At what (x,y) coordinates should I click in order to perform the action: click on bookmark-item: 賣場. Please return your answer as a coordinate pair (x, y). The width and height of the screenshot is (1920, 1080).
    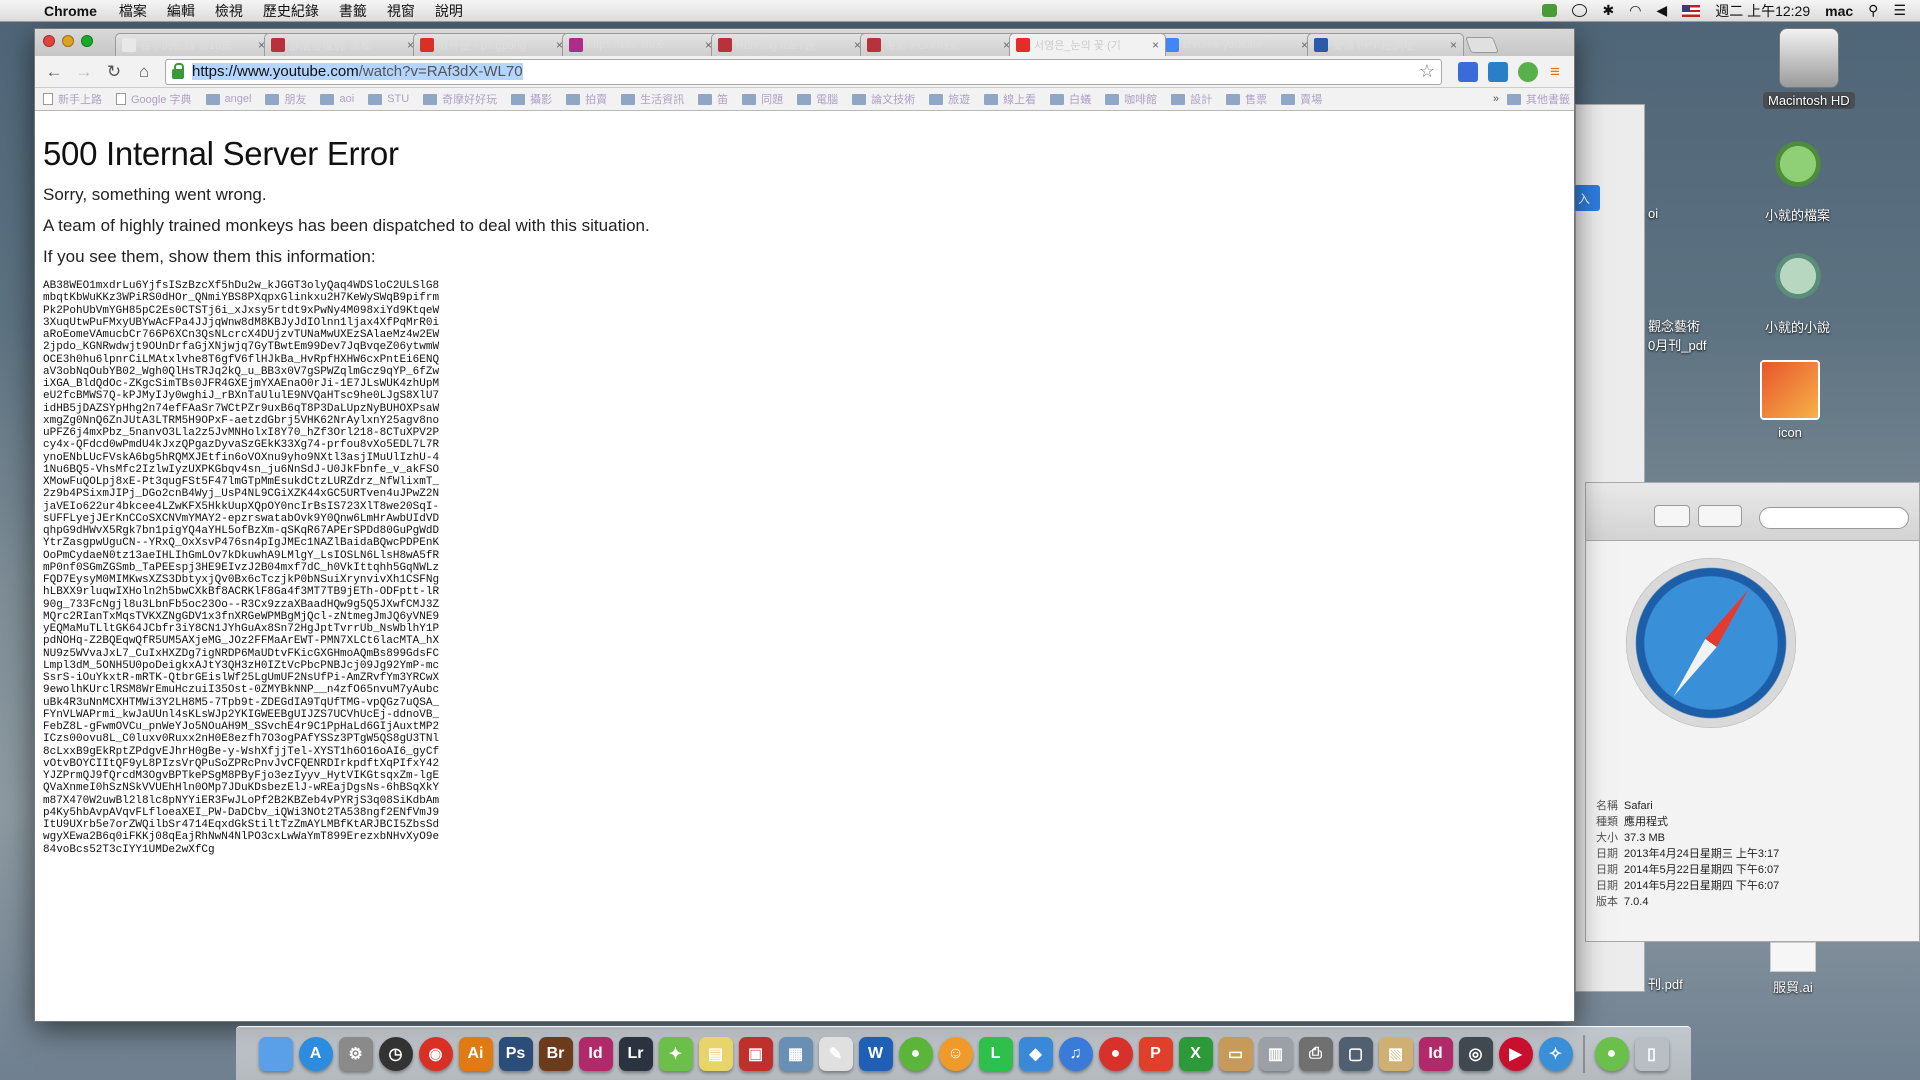
    Looking at the image, I should click on (1301, 99).